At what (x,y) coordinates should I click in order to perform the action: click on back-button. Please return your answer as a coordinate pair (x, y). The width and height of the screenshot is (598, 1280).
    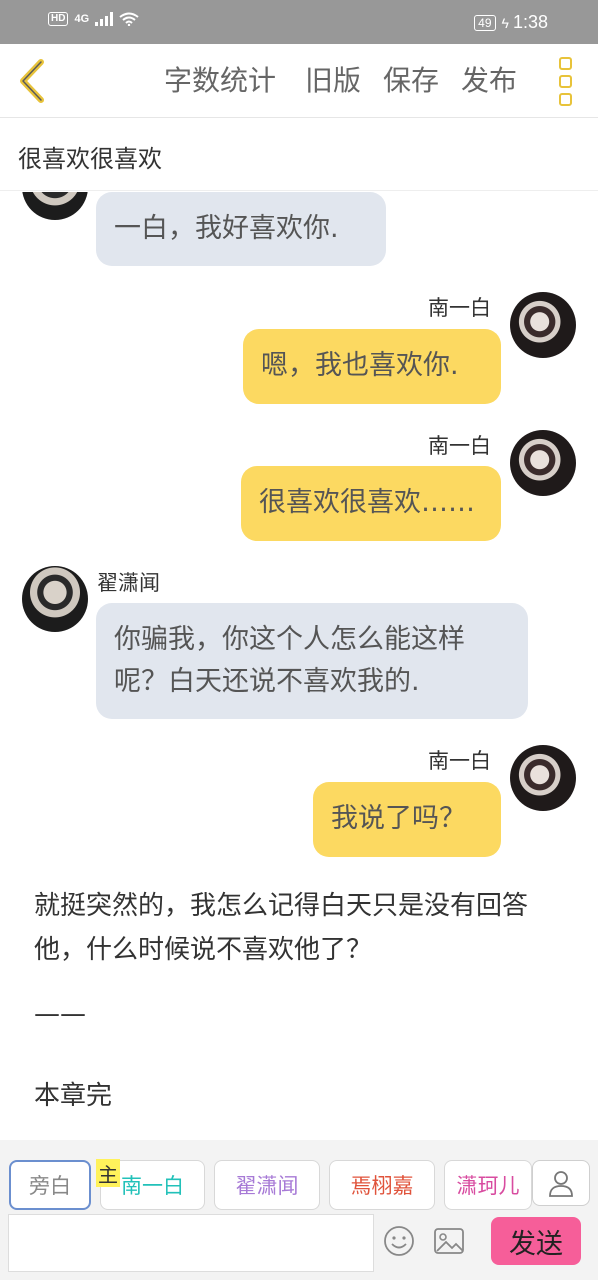
    Looking at the image, I should click on (32, 81).